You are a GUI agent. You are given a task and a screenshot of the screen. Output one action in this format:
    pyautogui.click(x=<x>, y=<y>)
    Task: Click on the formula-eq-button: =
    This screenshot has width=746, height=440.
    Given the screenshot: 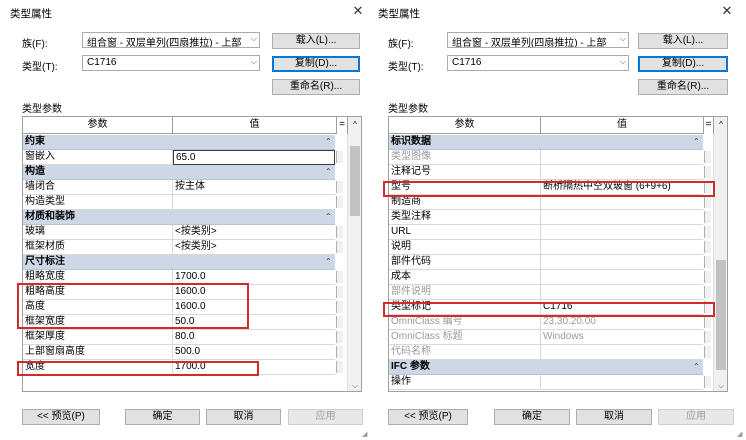 What is the action you would take?
    pyautogui.click(x=708, y=125)
    